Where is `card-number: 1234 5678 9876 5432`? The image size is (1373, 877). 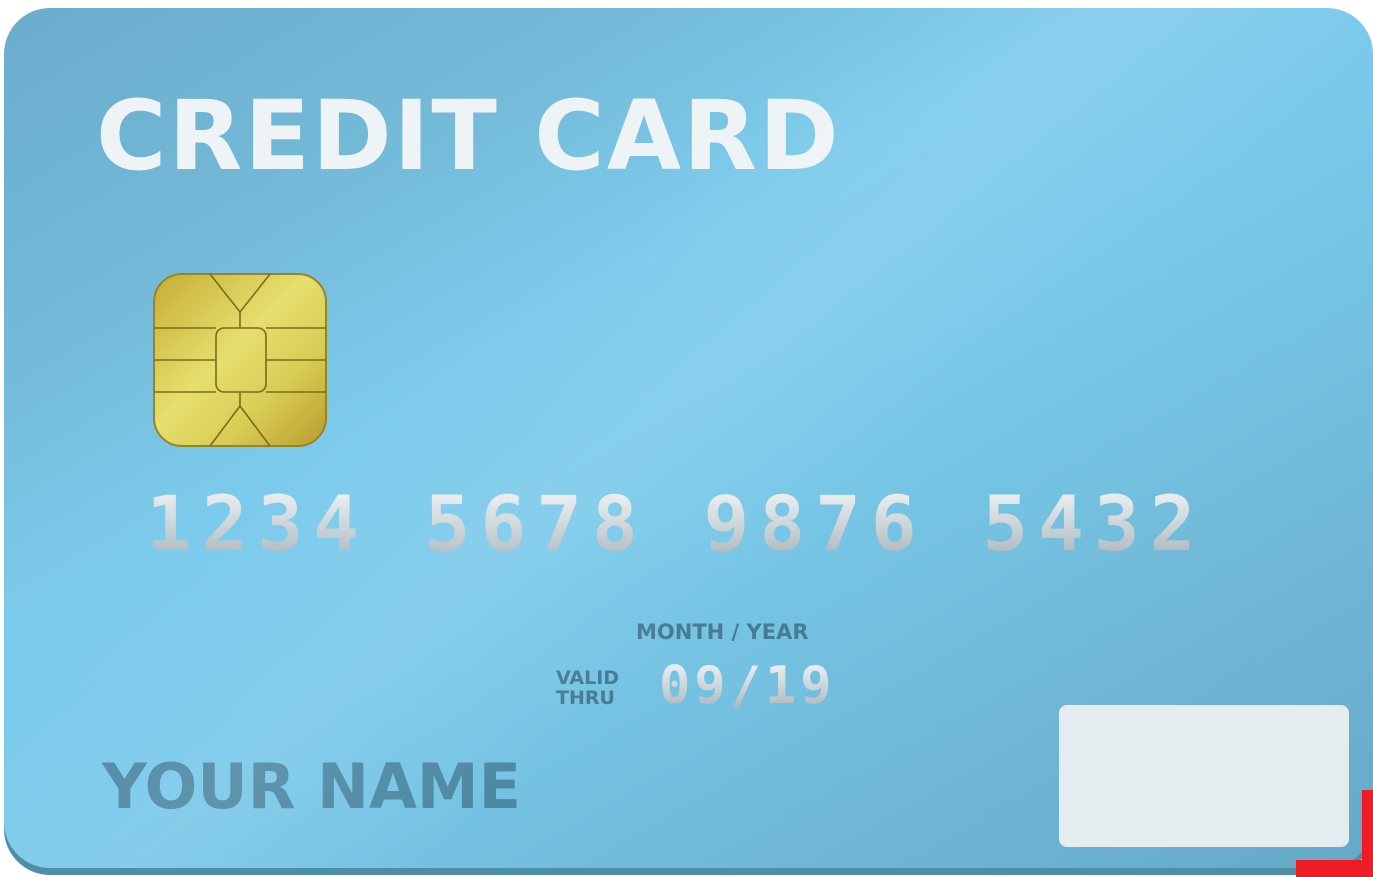
card-number: 1234 5678 9876 5432 is located at coordinates (676, 523).